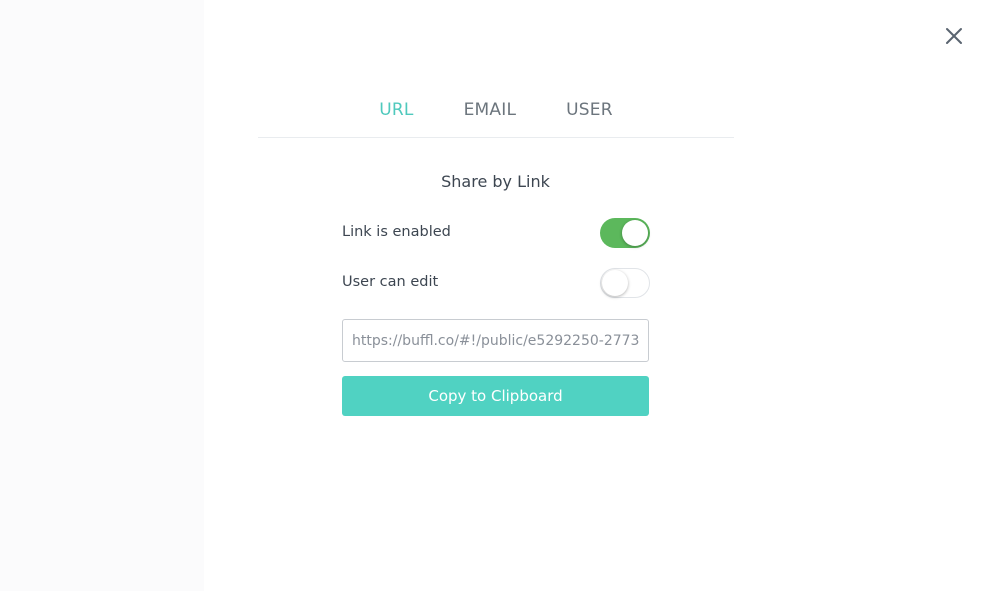 The width and height of the screenshot is (991, 591). Describe the element at coordinates (496, 284) in the screenshot. I see `user-can-edit-row: User can edit` at that location.